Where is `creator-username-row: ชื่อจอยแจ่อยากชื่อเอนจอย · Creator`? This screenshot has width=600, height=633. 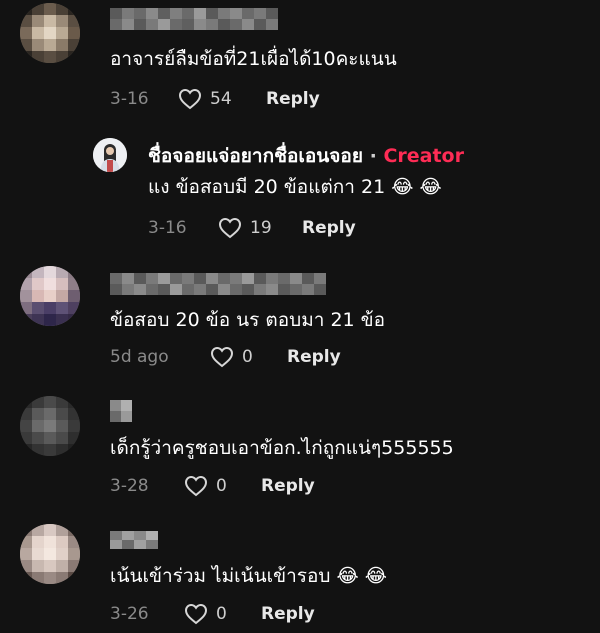
creator-username-row: ชื่อจอยแจ่อยากชื่อเอนจอย · Creator is located at coordinates (306, 156).